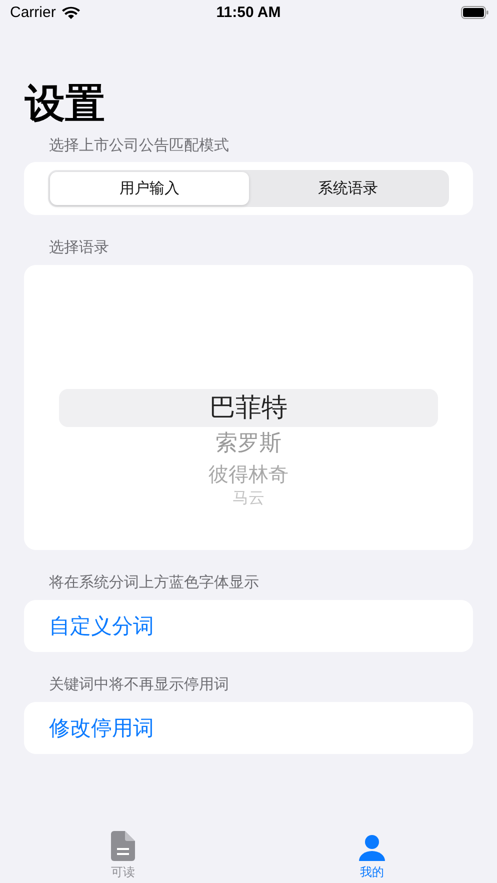 The width and height of the screenshot is (497, 883). I want to click on tab-bar-item: 我的, so click(372, 854).